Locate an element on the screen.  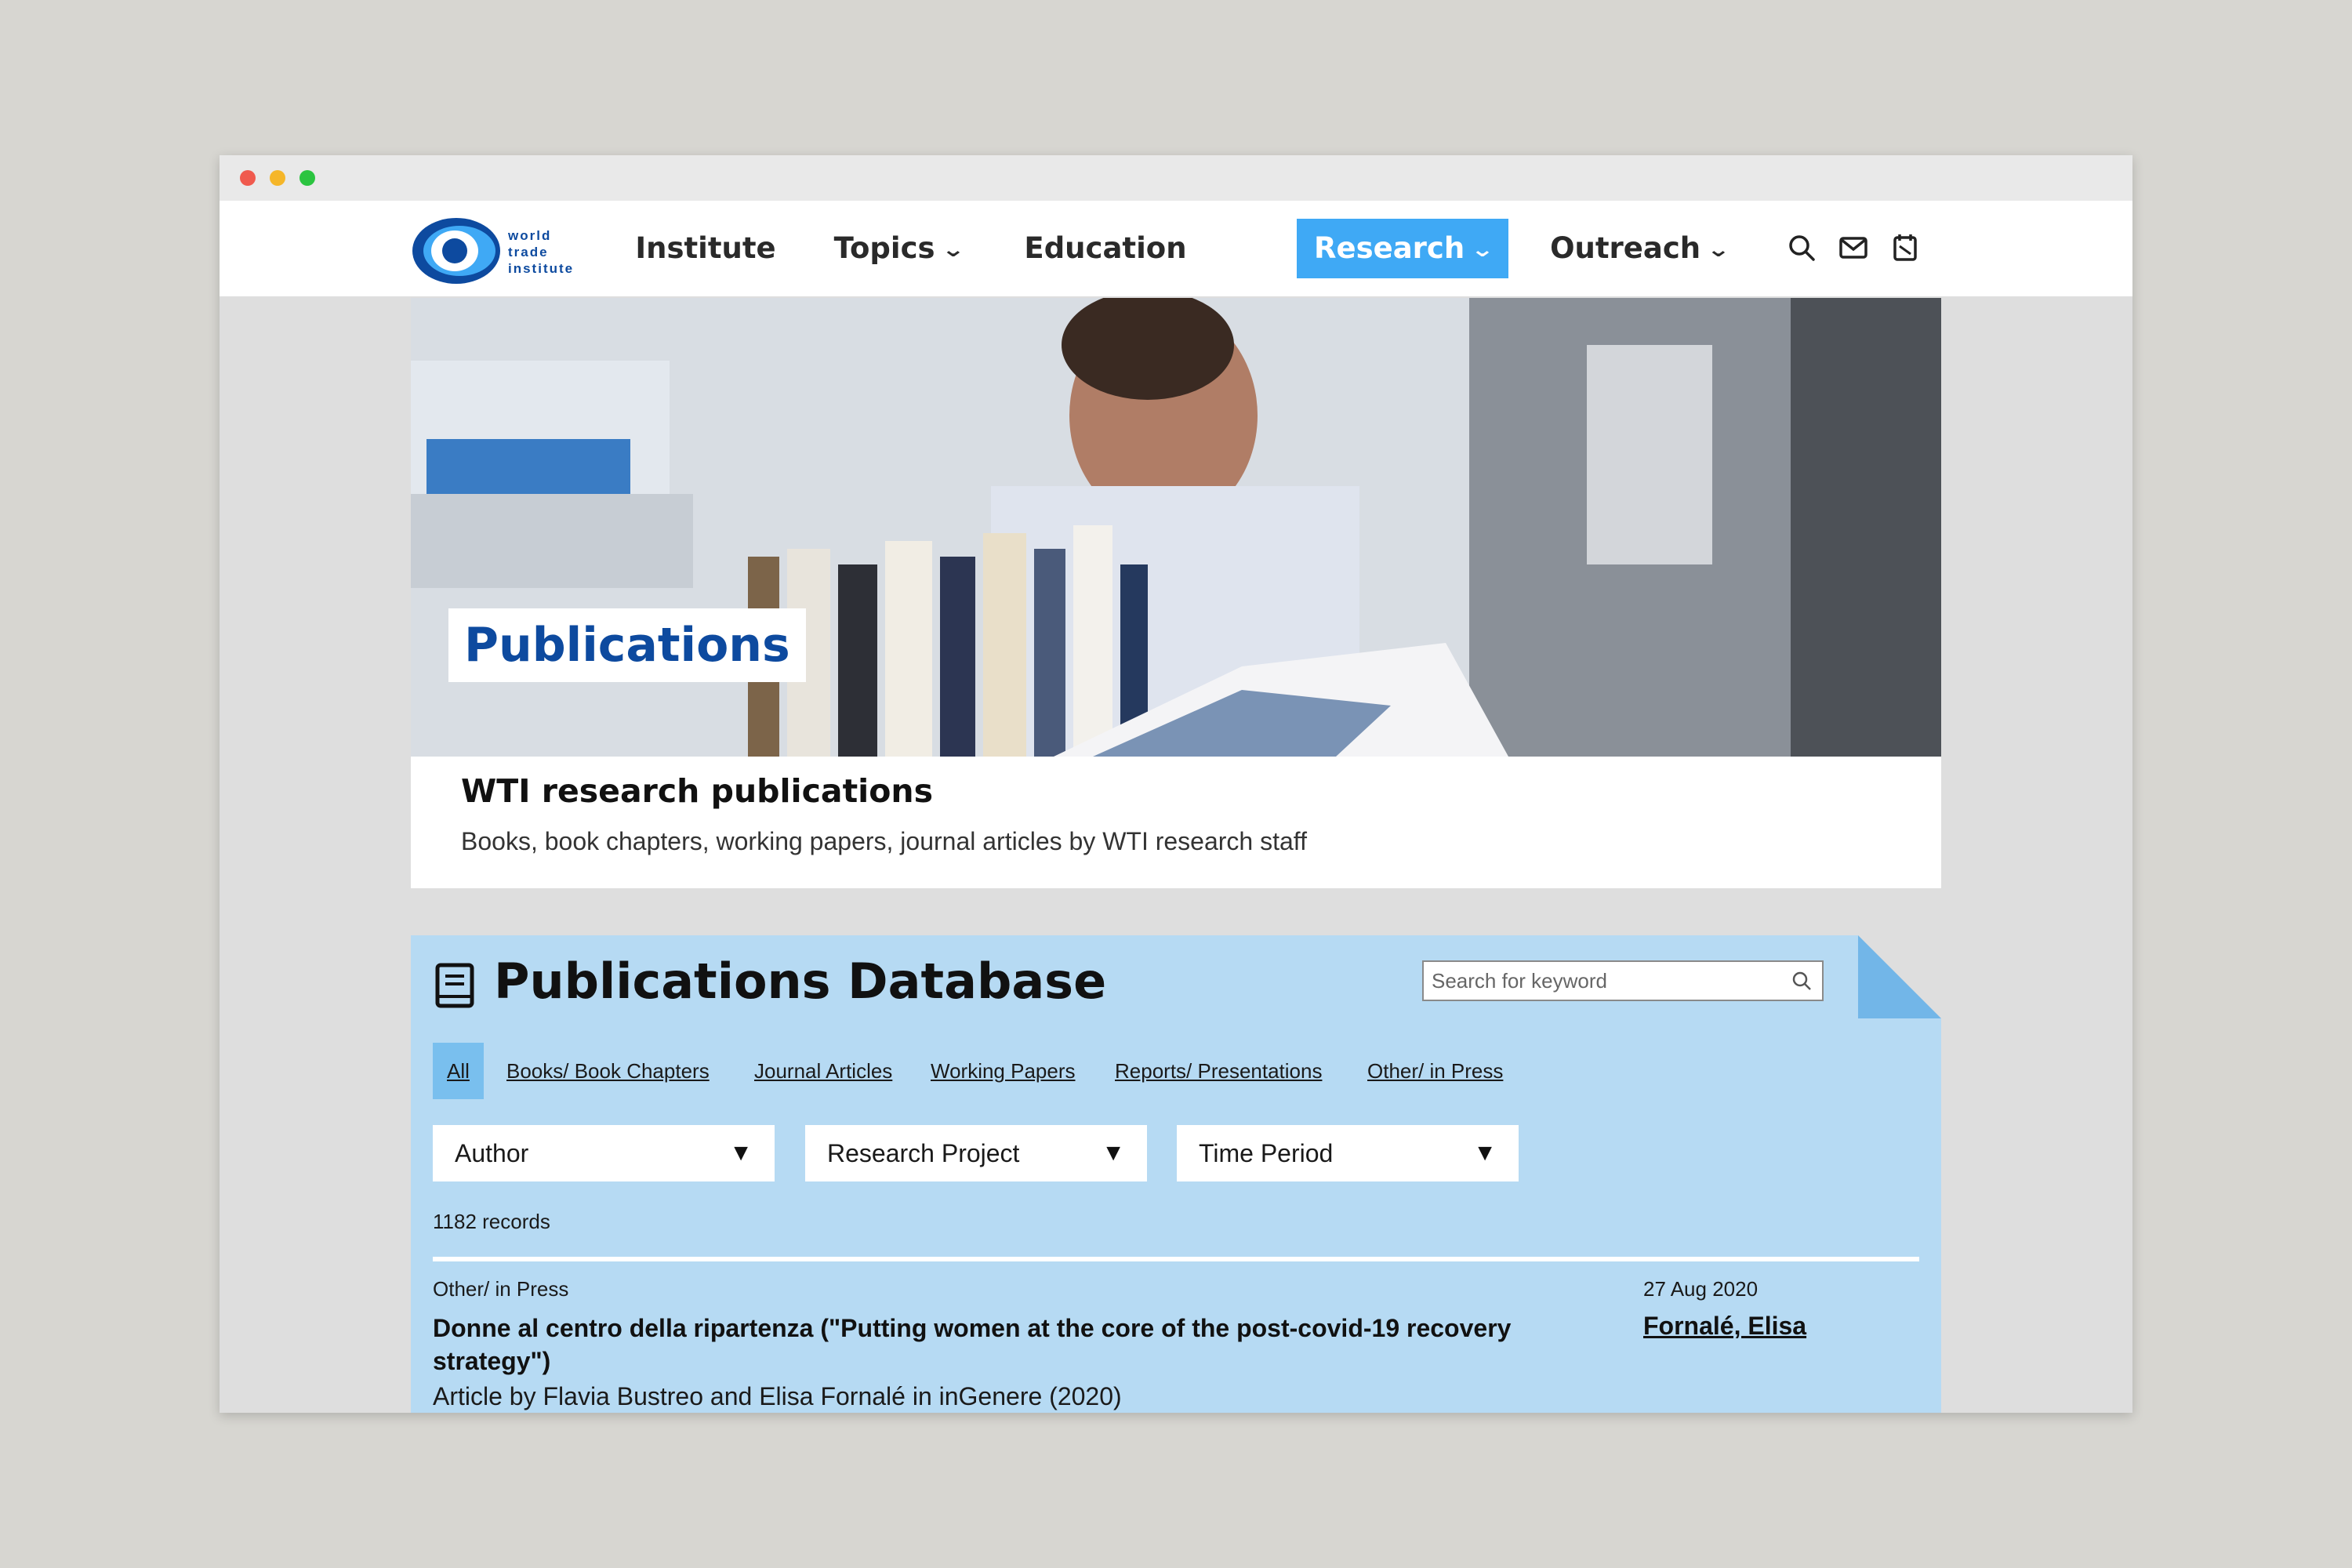
mail-icon is located at coordinates (1853, 248).